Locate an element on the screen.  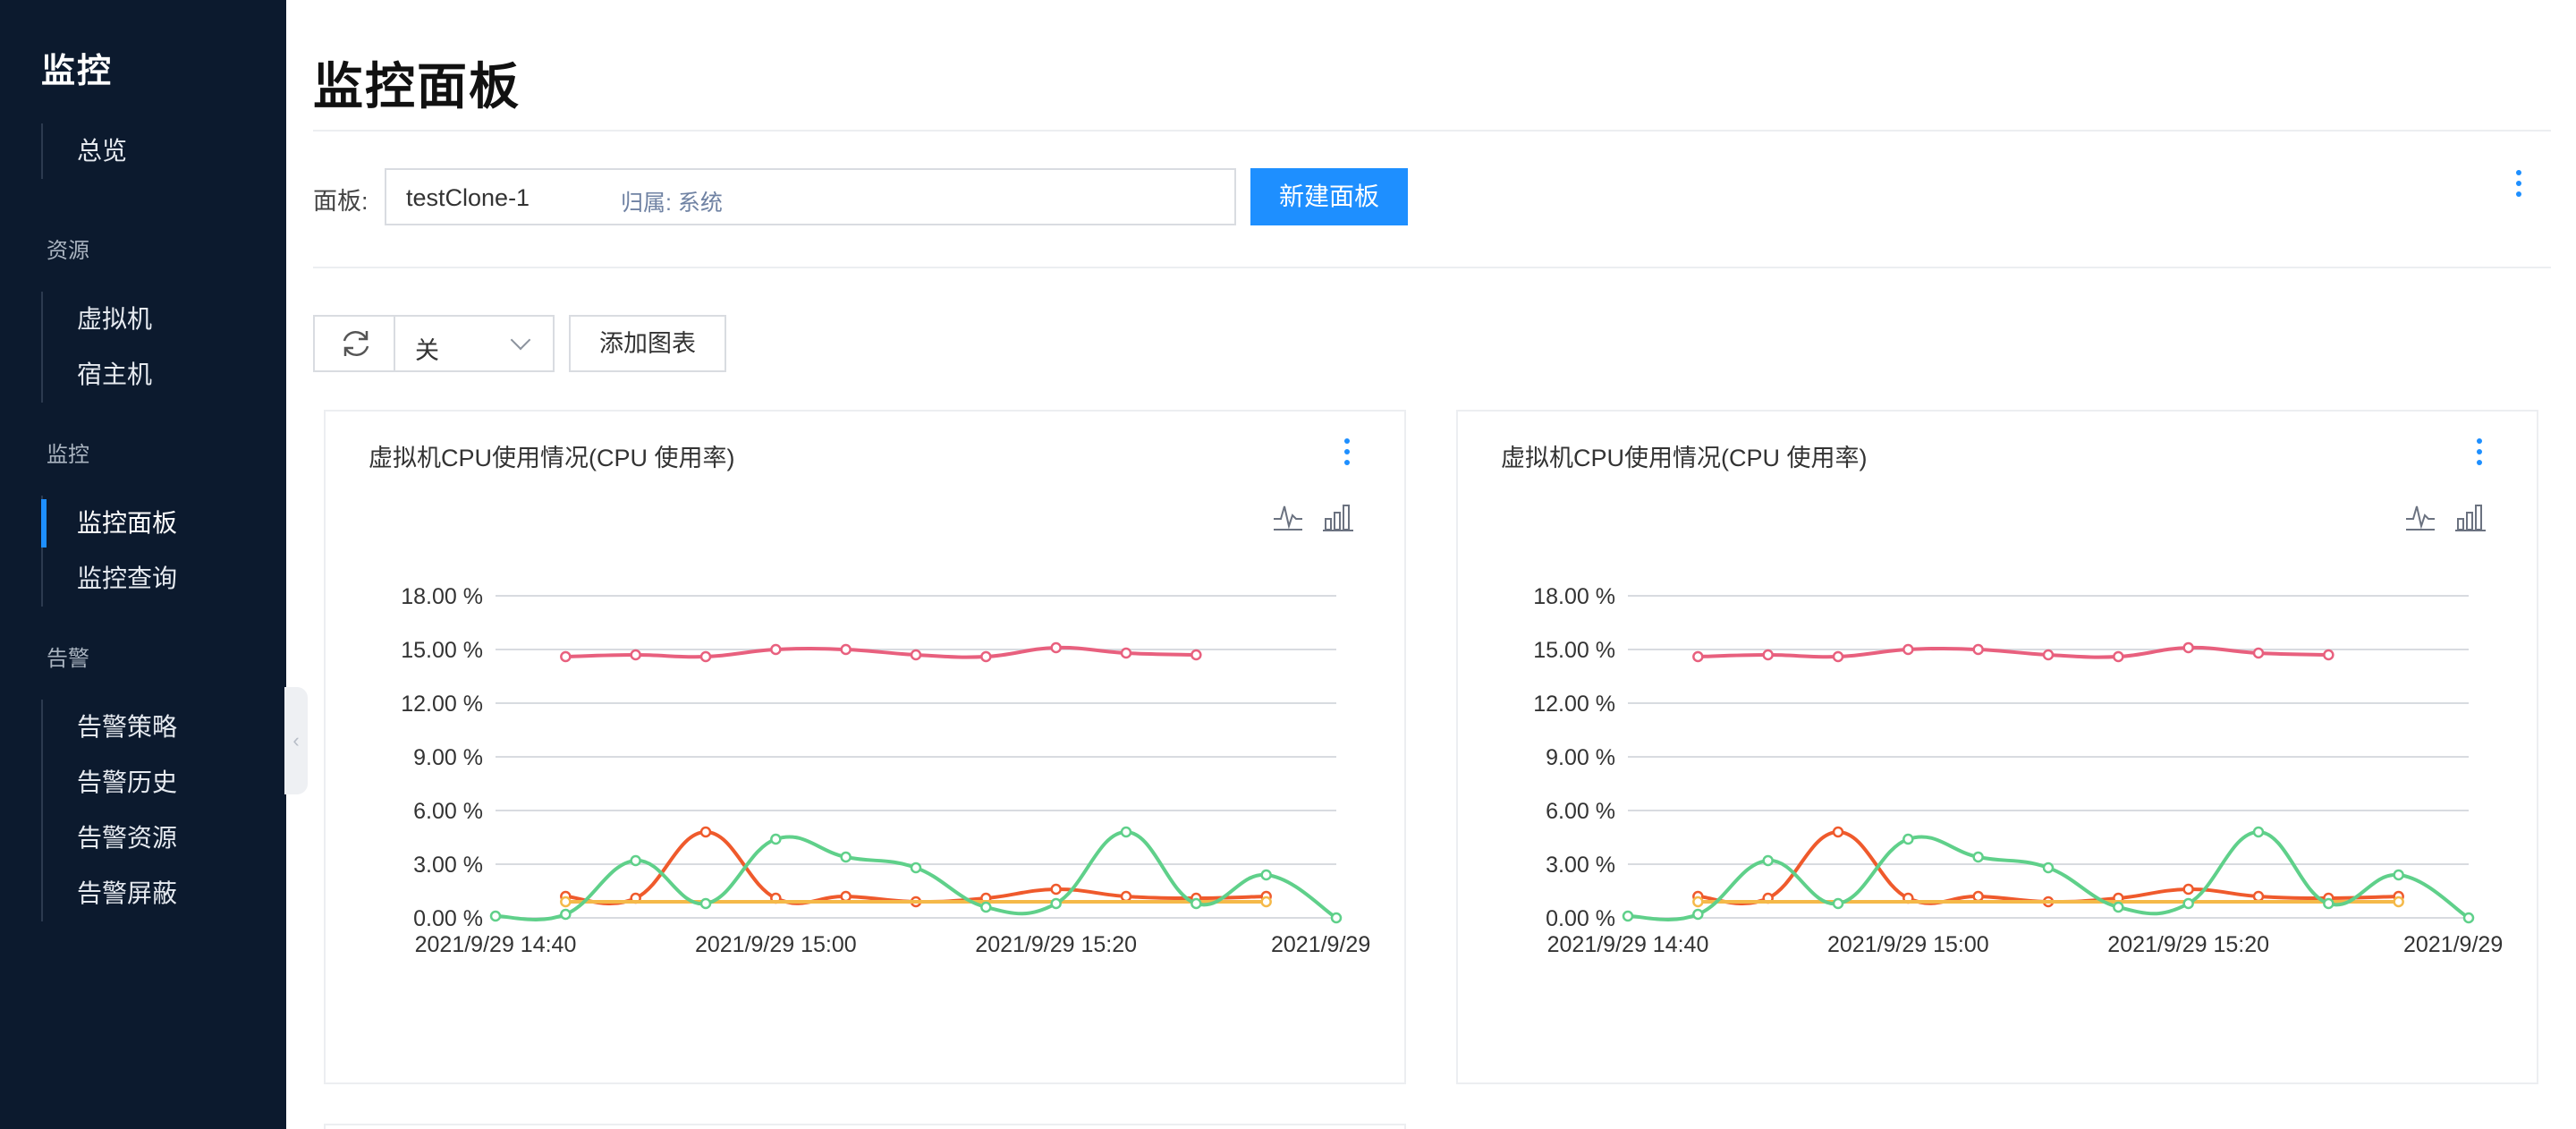
sidebar-item-dashboard: 监控面板 is located at coordinates (108, 523).